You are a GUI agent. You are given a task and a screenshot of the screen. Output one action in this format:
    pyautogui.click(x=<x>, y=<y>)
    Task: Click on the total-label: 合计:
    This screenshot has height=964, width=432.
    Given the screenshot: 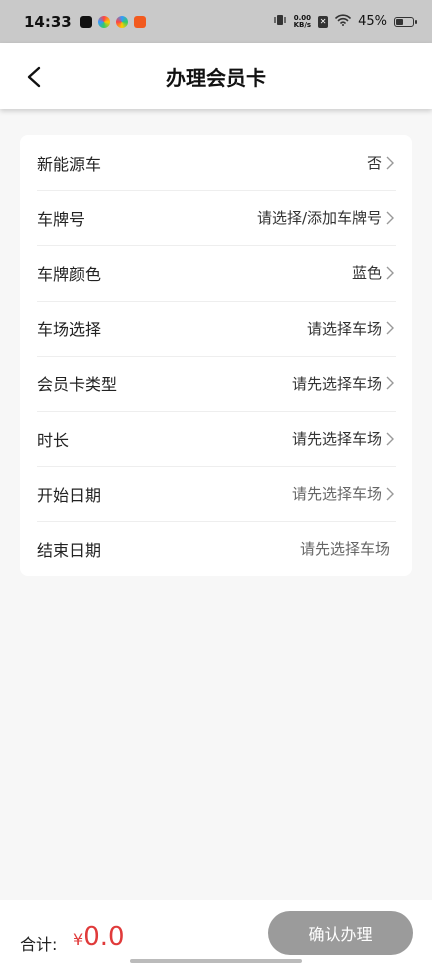 What is the action you would take?
    pyautogui.click(x=39, y=944)
    